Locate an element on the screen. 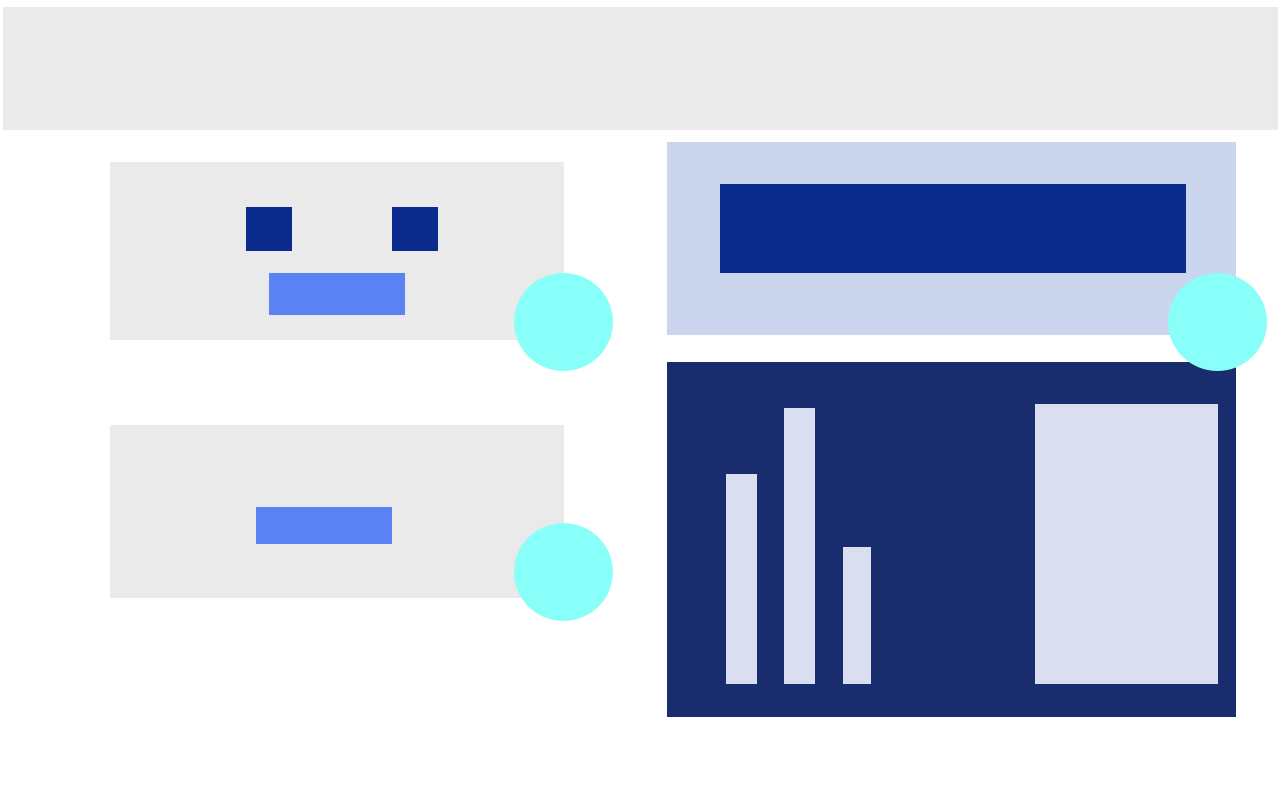  bottom-left-card is located at coordinates (337, 511).